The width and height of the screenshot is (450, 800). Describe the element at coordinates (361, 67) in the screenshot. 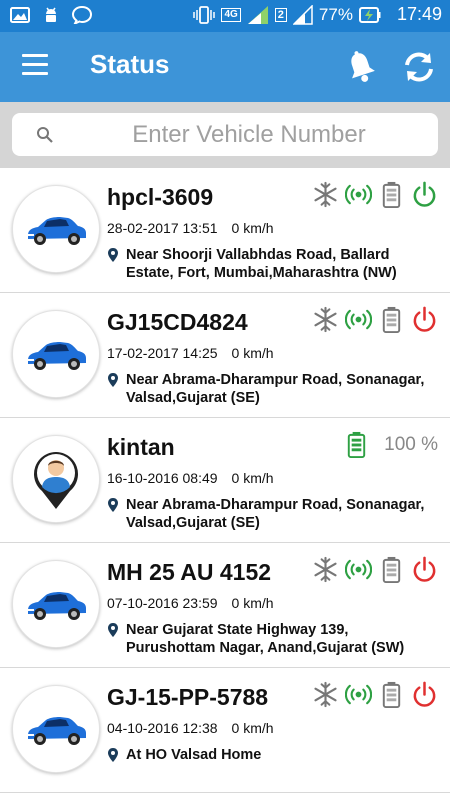

I see `notification-bell-icon` at that location.